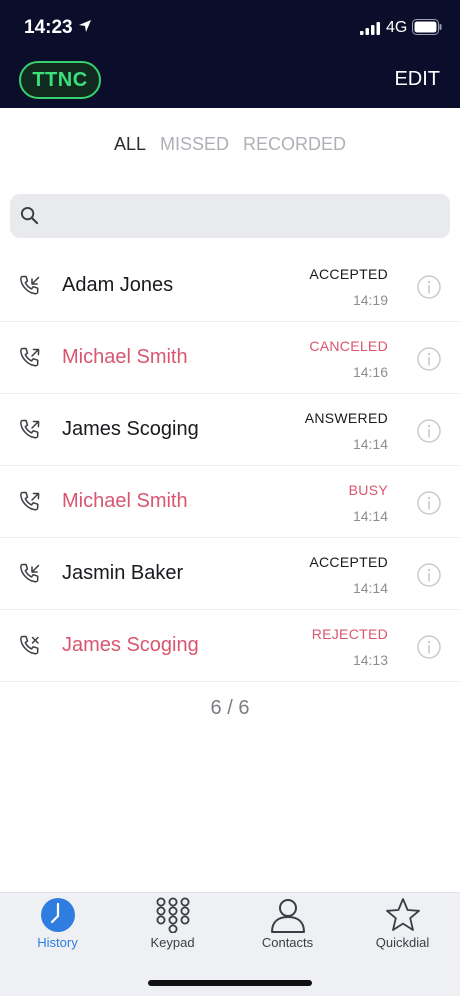 This screenshot has width=460, height=996. I want to click on person-icon, so click(287, 916).